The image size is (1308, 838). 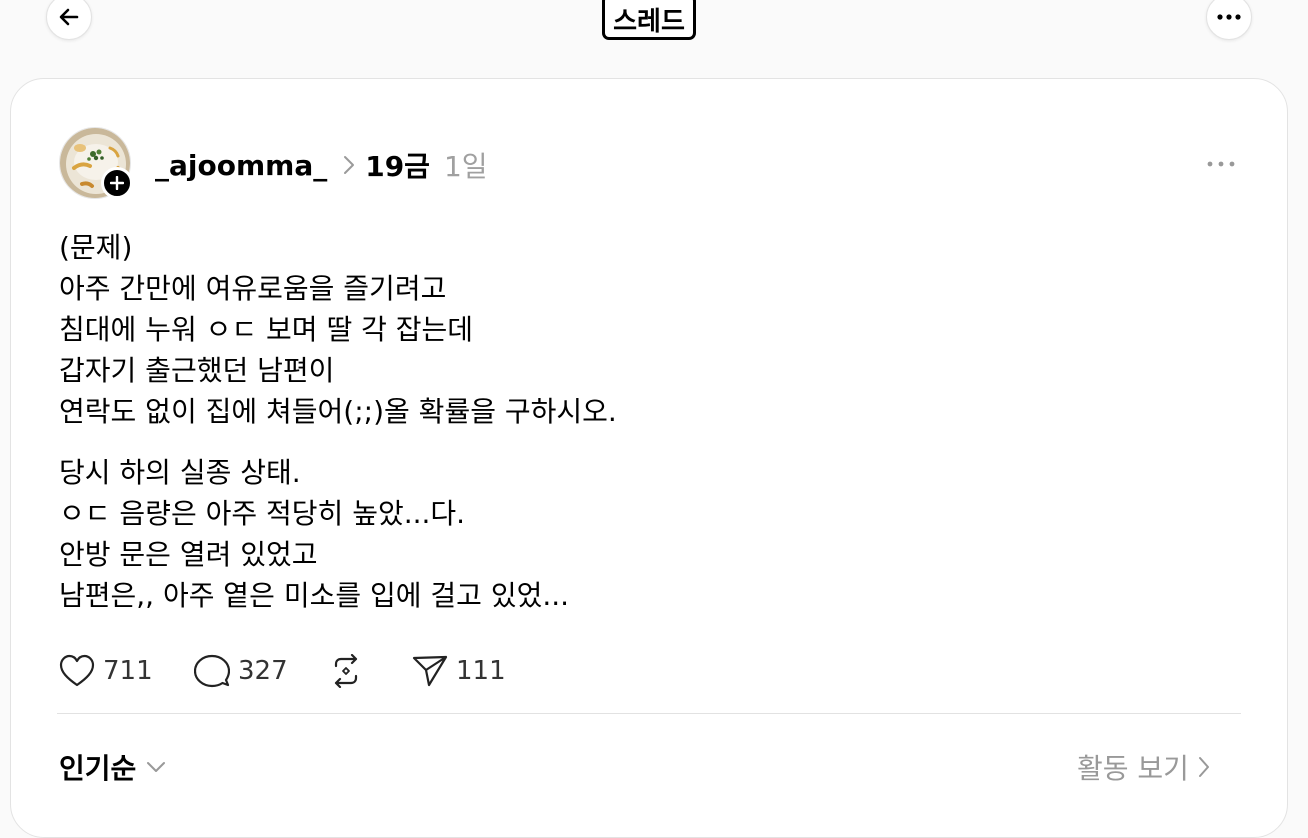 I want to click on page-title: 스레드, so click(x=649, y=20).